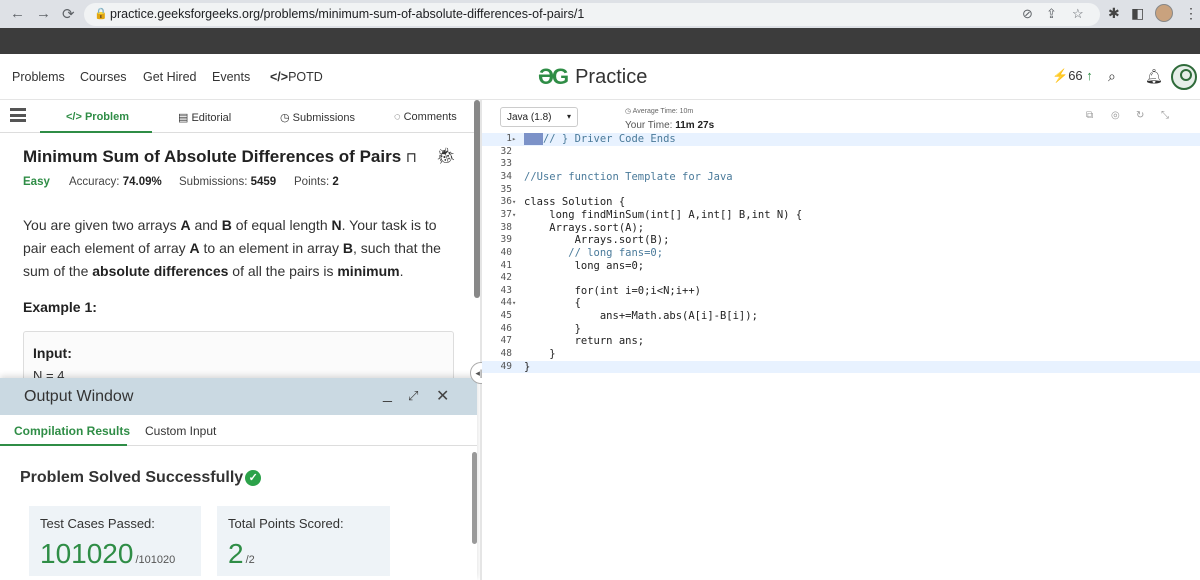  What do you see at coordinates (17, 13) in the screenshot?
I see `back-icon: ←` at bounding box center [17, 13].